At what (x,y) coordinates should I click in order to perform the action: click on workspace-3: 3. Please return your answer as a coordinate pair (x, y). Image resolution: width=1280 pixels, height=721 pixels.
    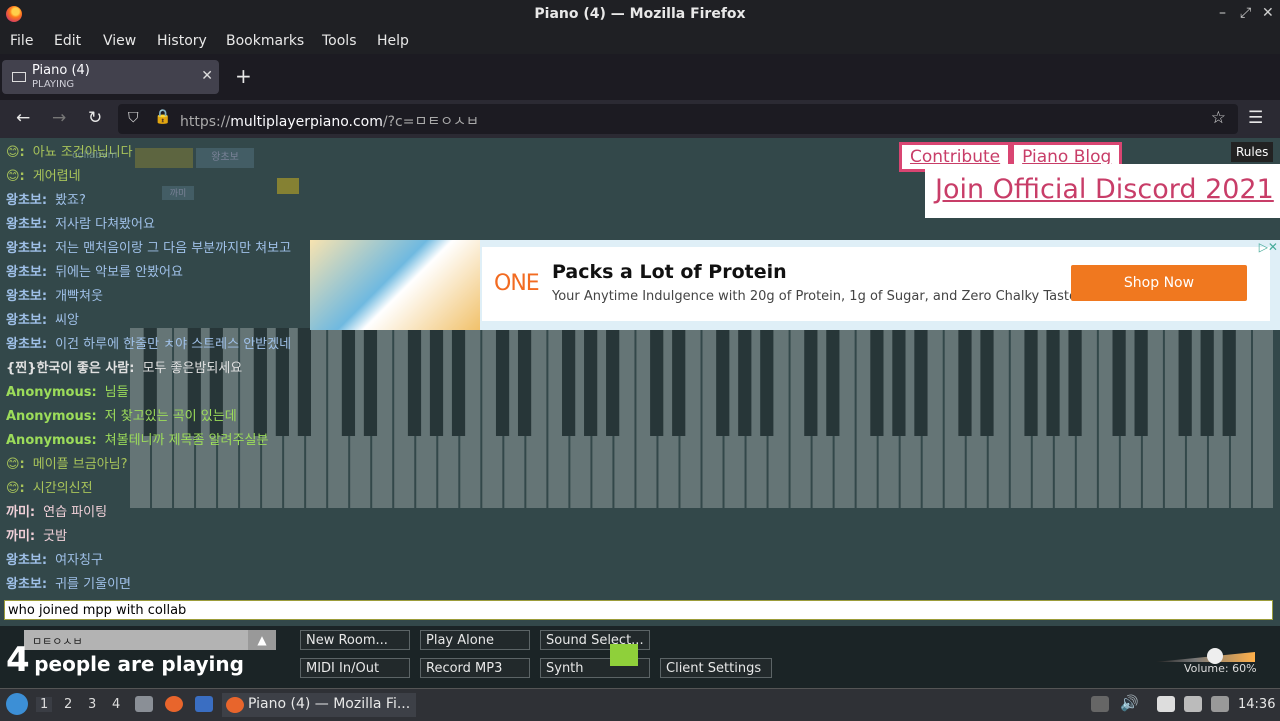
    Looking at the image, I should click on (92, 704).